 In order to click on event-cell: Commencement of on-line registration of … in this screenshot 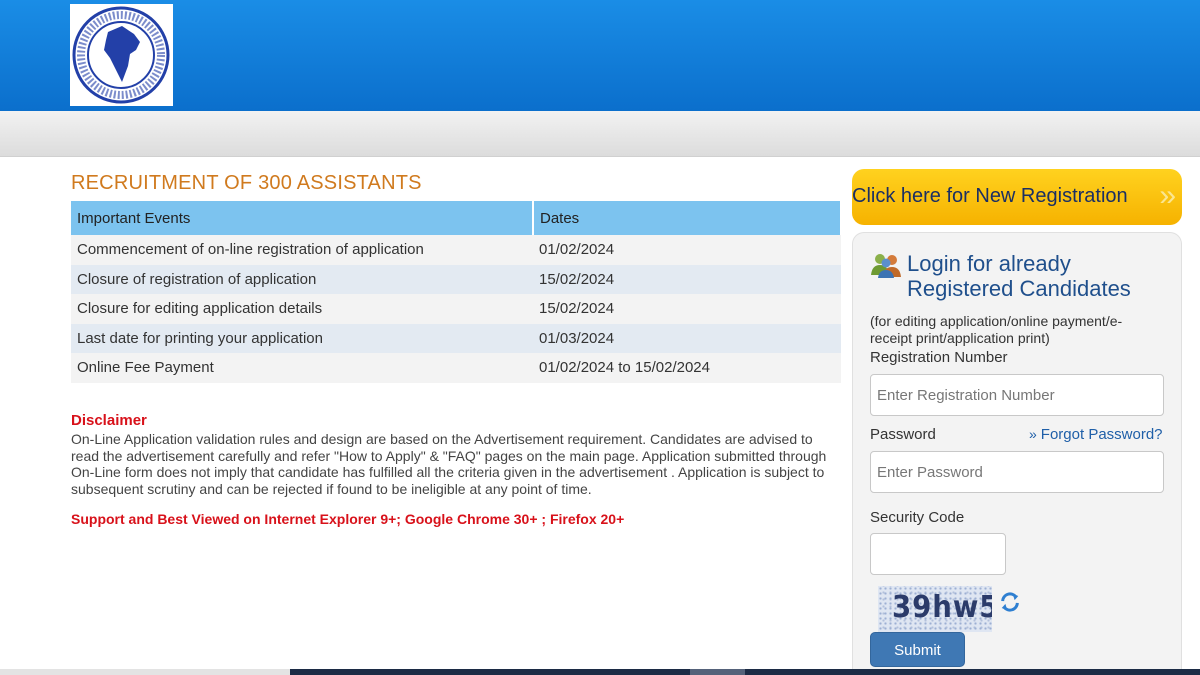, I will do `click(302, 250)`.